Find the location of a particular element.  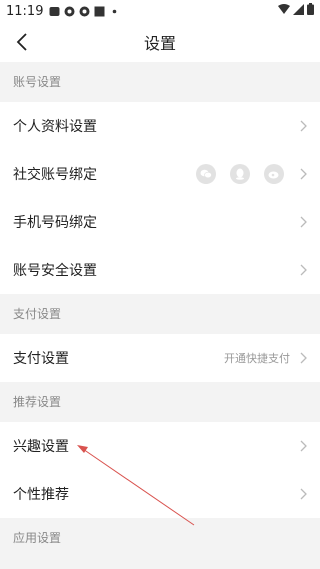

row-account-security: 账号安全设置 is located at coordinates (160, 270).